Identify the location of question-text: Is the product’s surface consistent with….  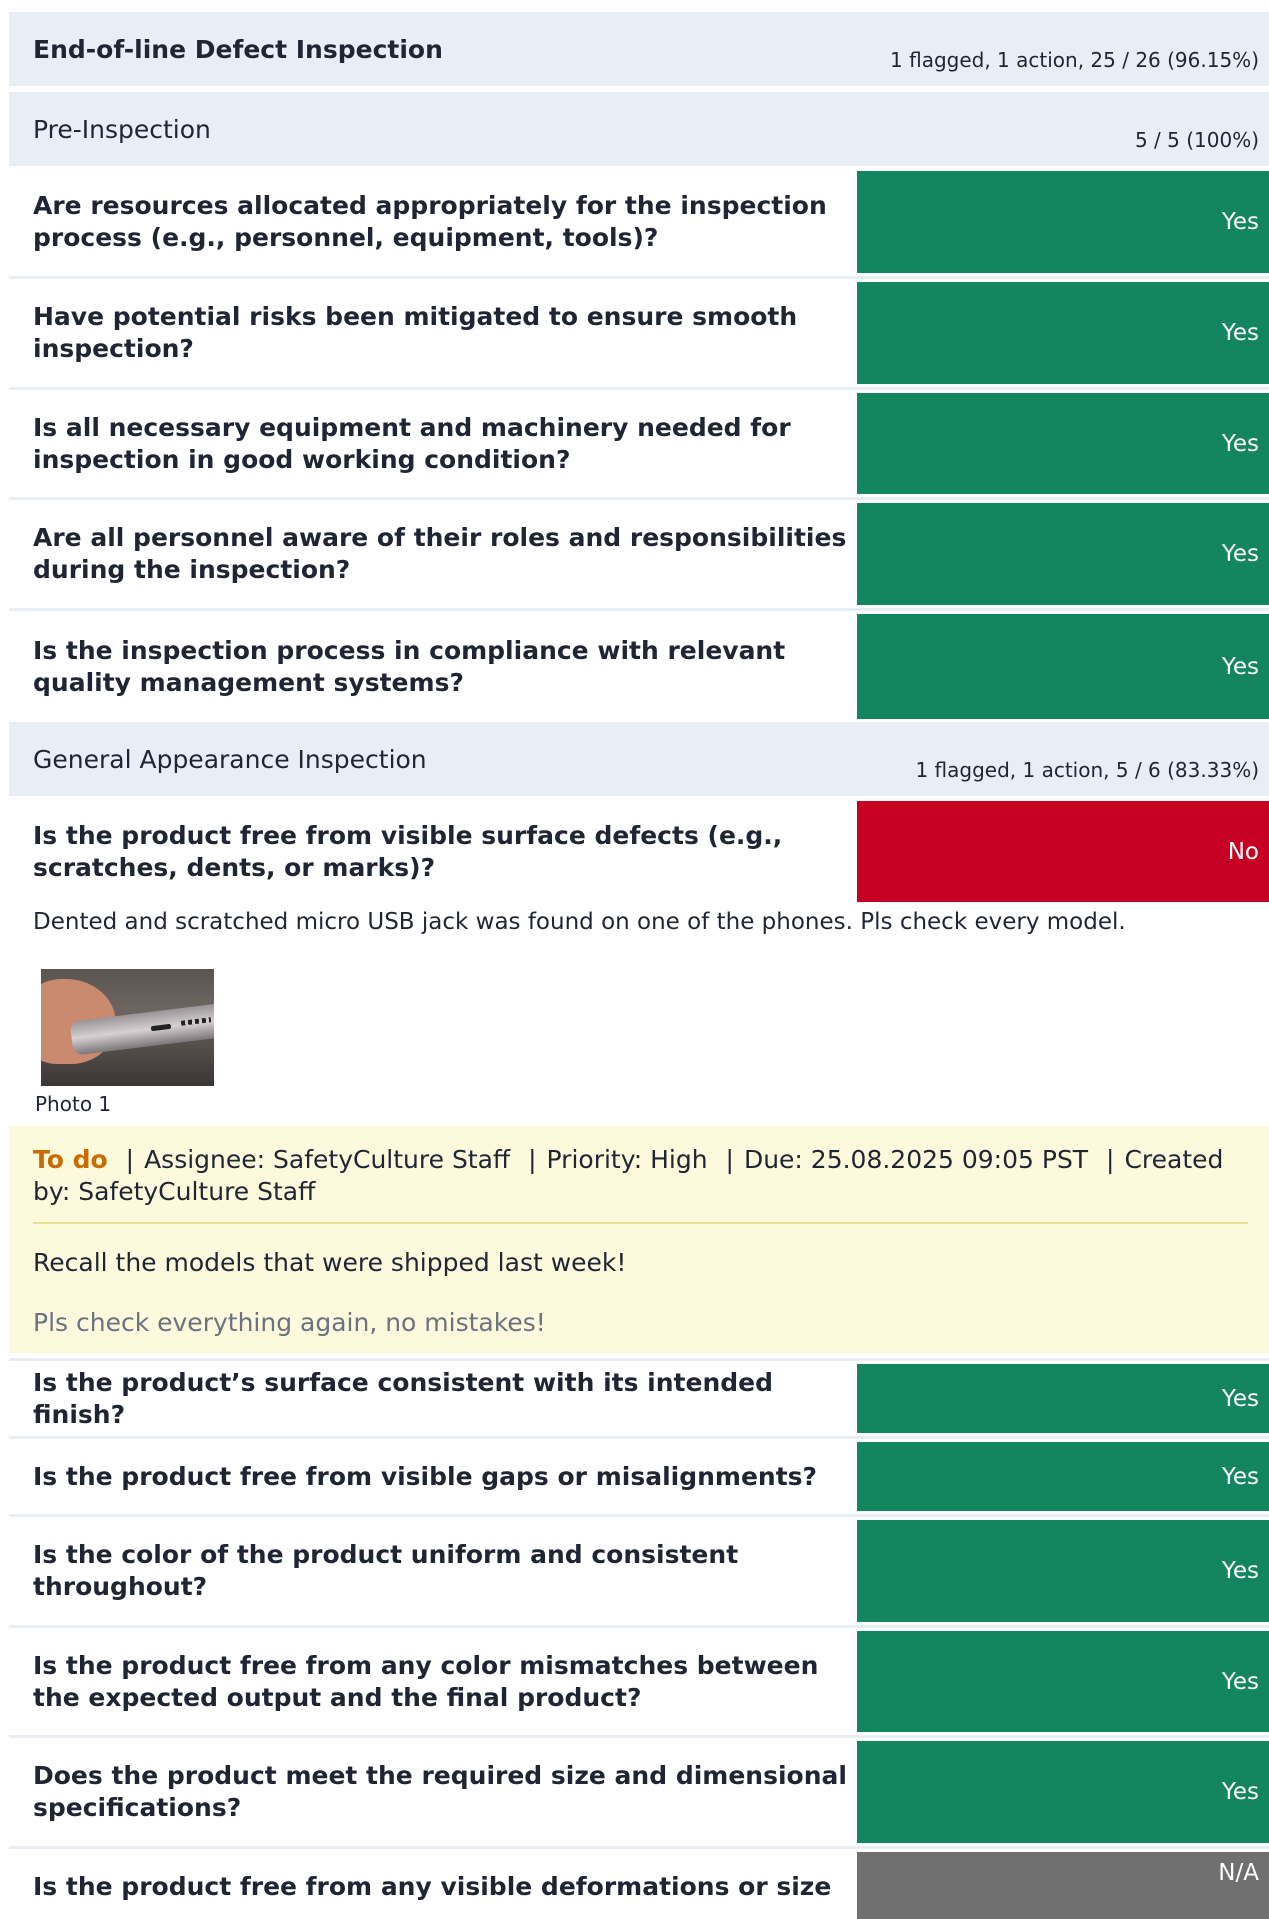
(403, 1398).